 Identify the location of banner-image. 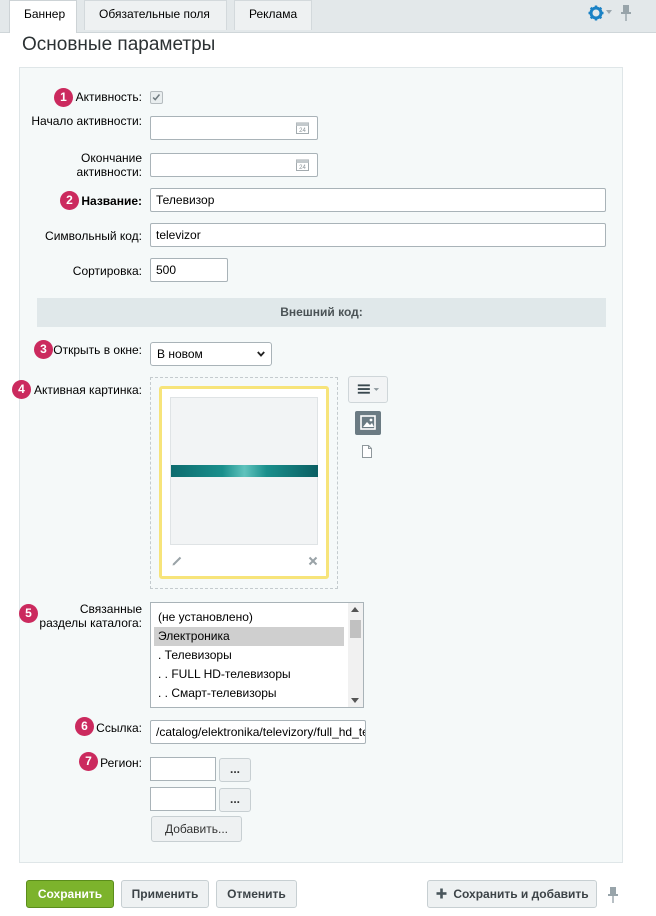
(244, 471).